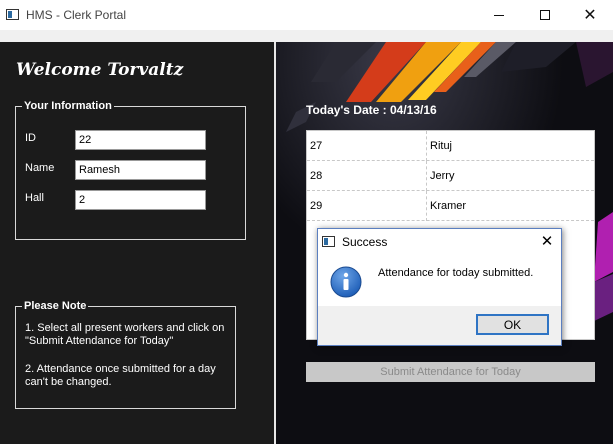 This screenshot has height=444, width=613. Describe the element at coordinates (346, 282) in the screenshot. I see `information-icon` at that location.